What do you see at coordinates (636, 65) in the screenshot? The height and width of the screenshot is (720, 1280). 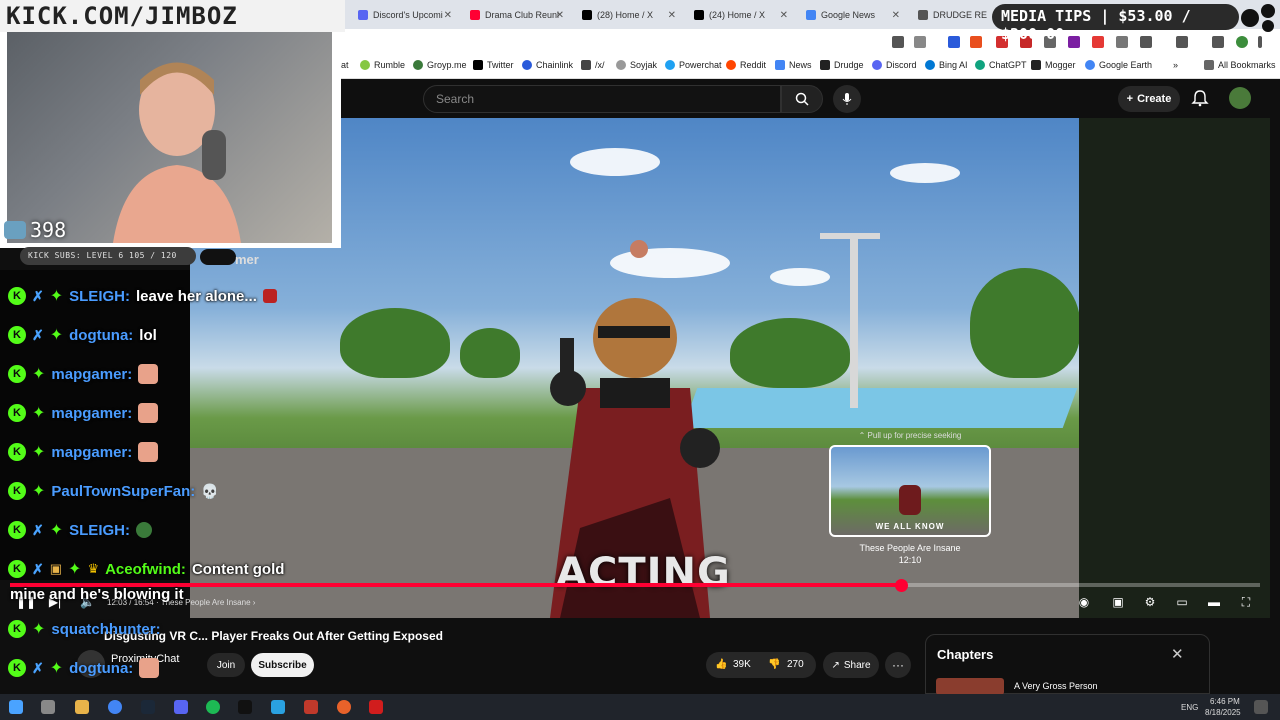 I see `bookmark-soyjak: Soyjak` at bounding box center [636, 65].